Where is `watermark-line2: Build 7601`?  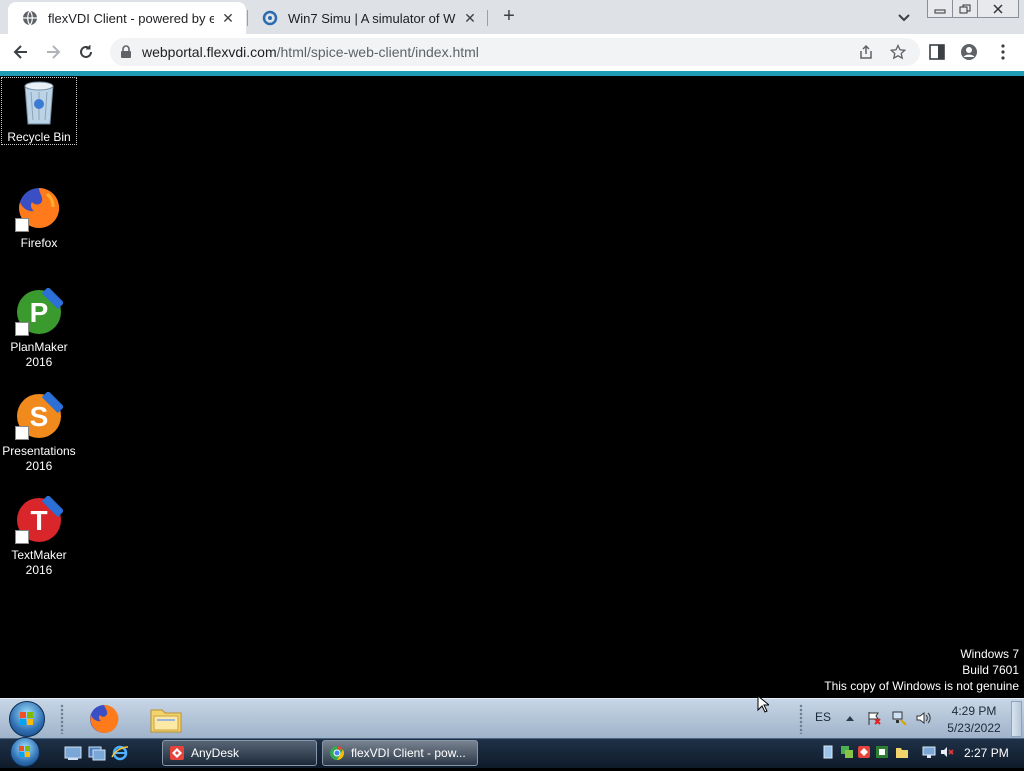
watermark-line2: Build 7601 is located at coordinates (990, 670).